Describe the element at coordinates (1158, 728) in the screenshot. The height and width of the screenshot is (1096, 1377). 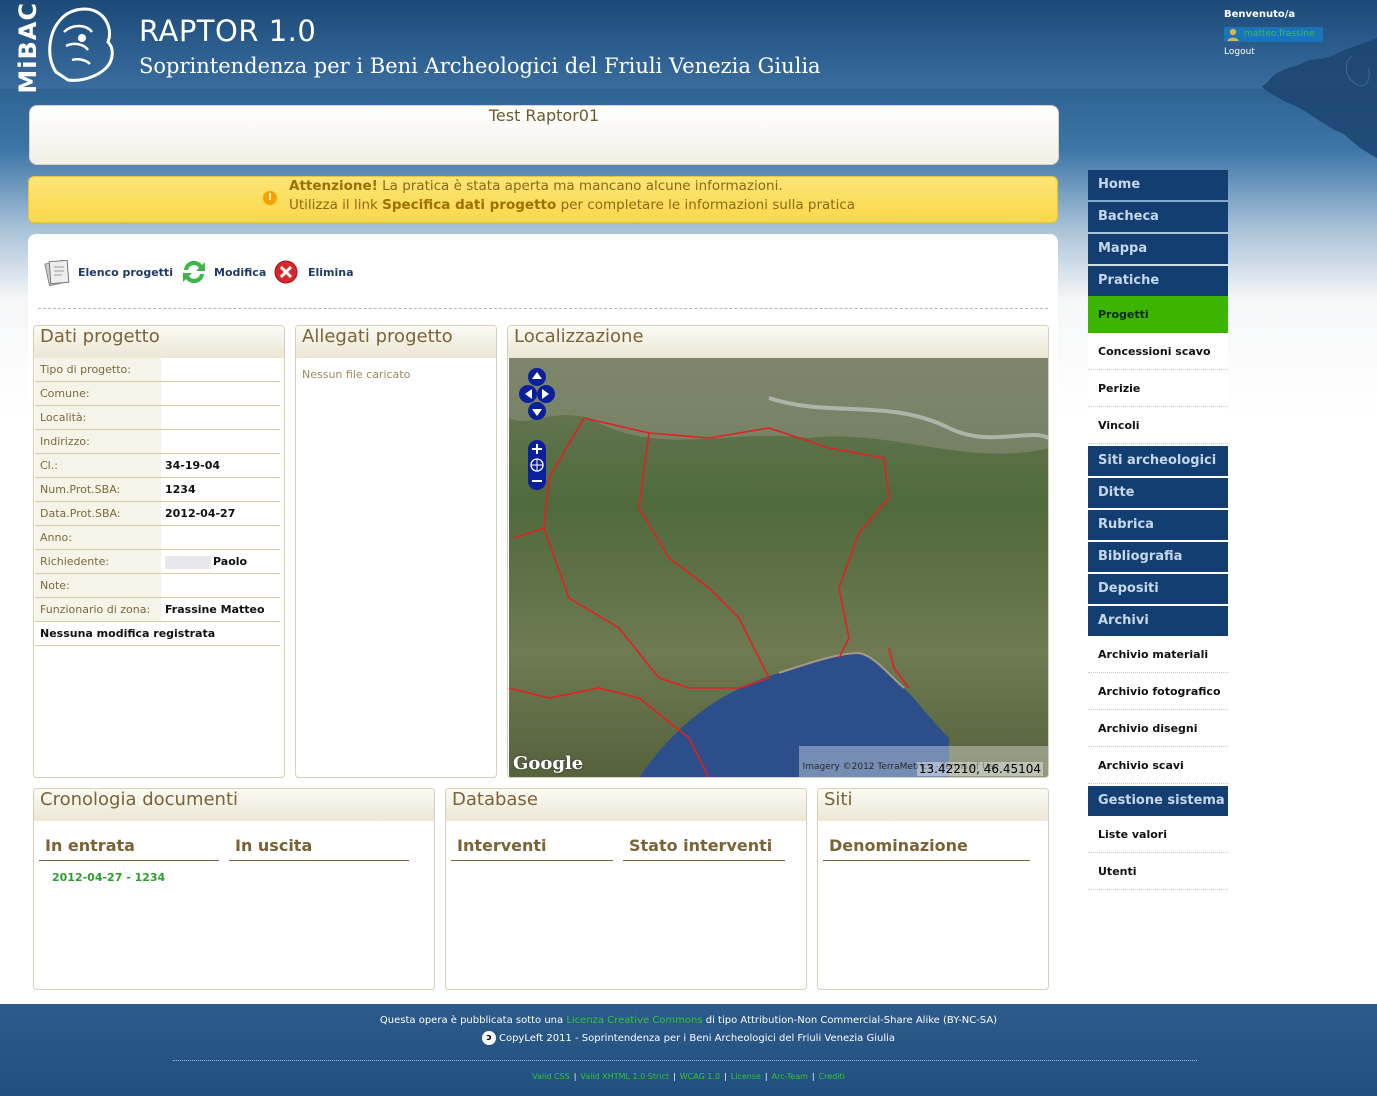
I see `nav-archivio-disegni: Archivio disegni` at that location.